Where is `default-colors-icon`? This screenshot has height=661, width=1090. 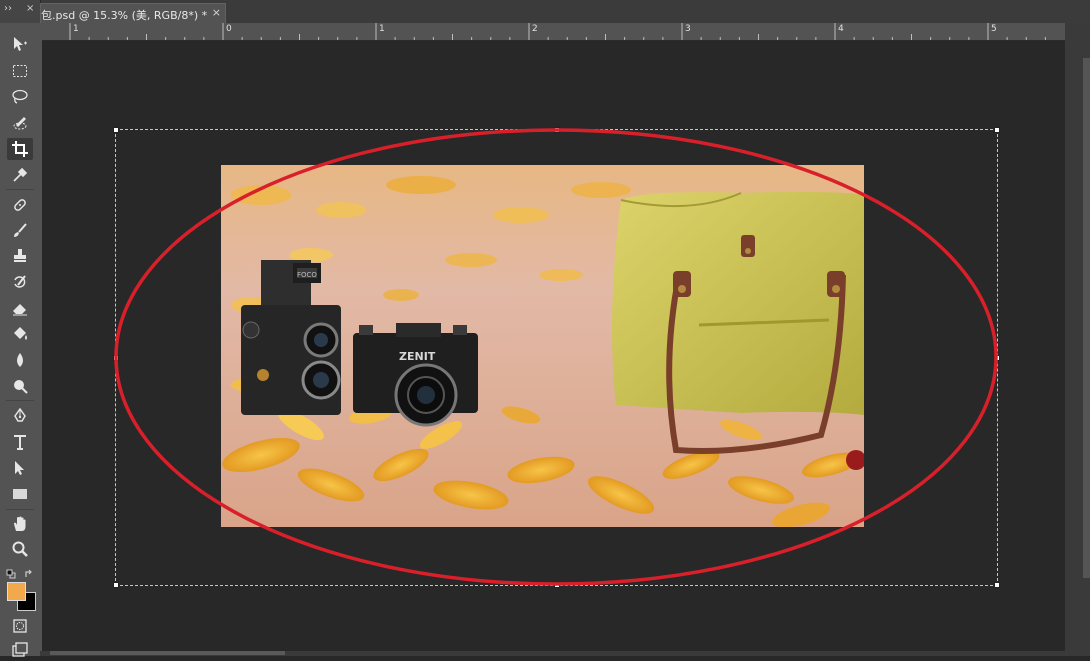
default-colors-icon is located at coordinates (11, 571).